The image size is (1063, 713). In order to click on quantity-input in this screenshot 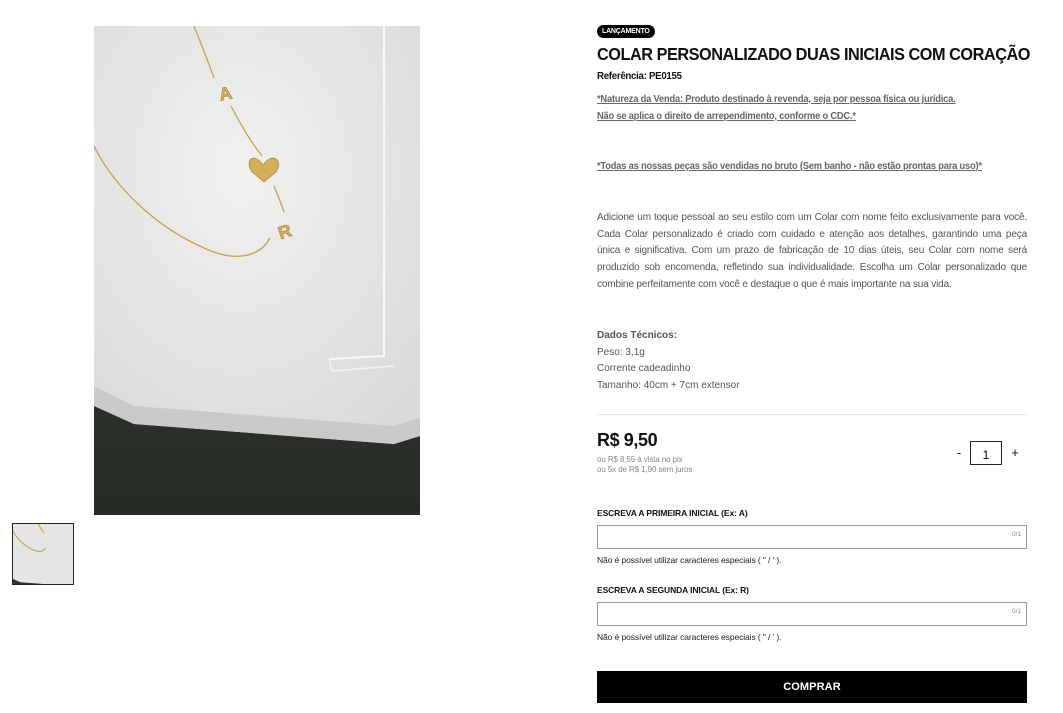, I will do `click(986, 453)`.